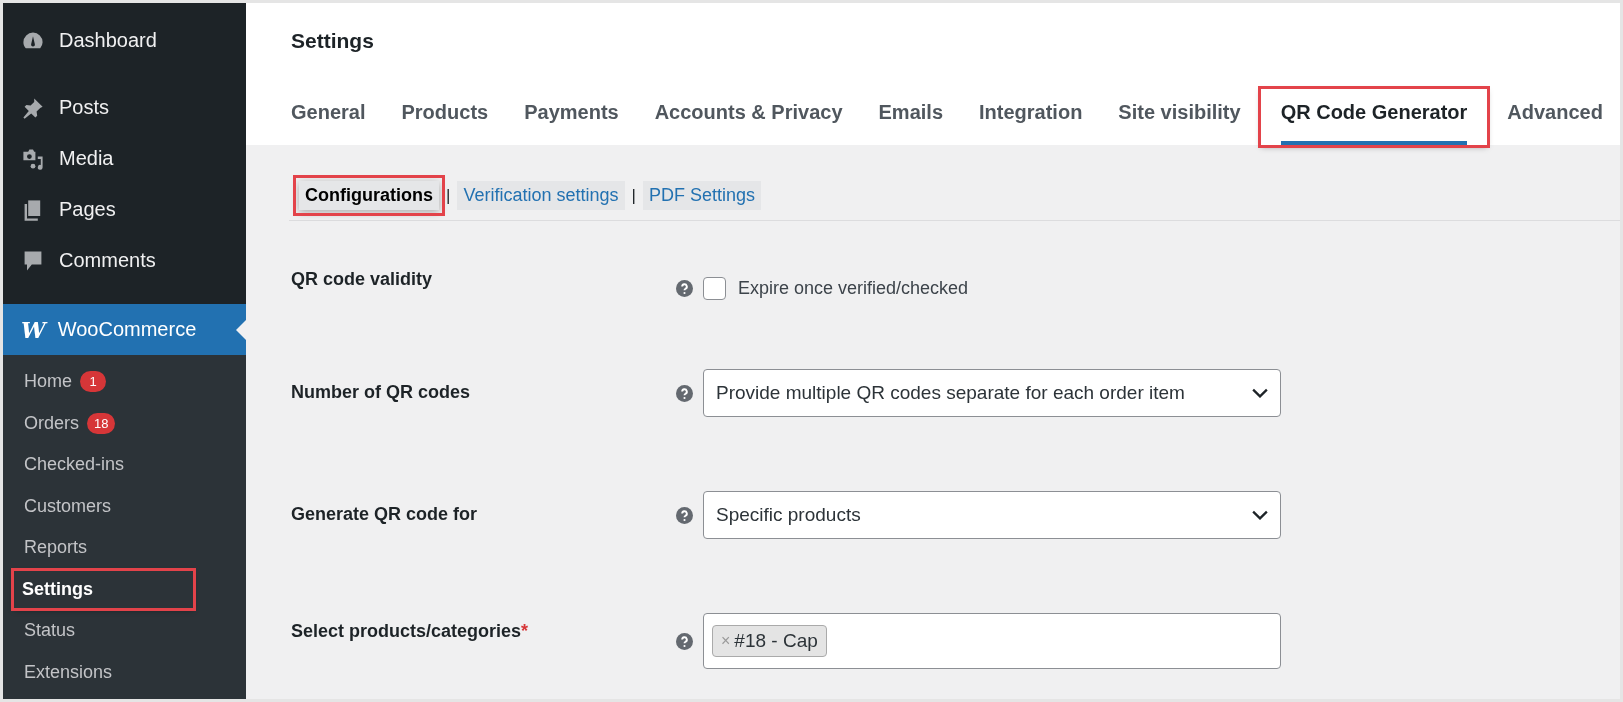  Describe the element at coordinates (362, 279) in the screenshot. I see `field-label: QR code validity` at that location.